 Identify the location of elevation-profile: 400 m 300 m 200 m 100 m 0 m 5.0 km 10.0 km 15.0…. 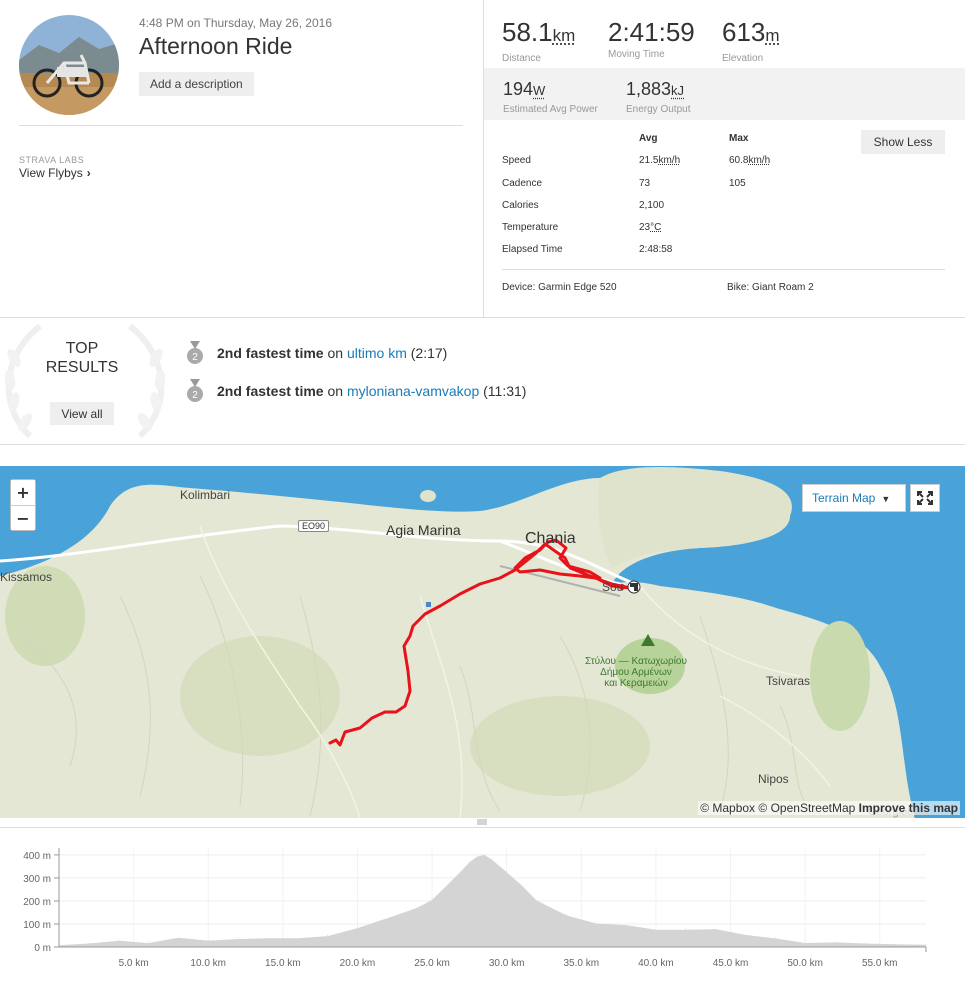
(482, 912).